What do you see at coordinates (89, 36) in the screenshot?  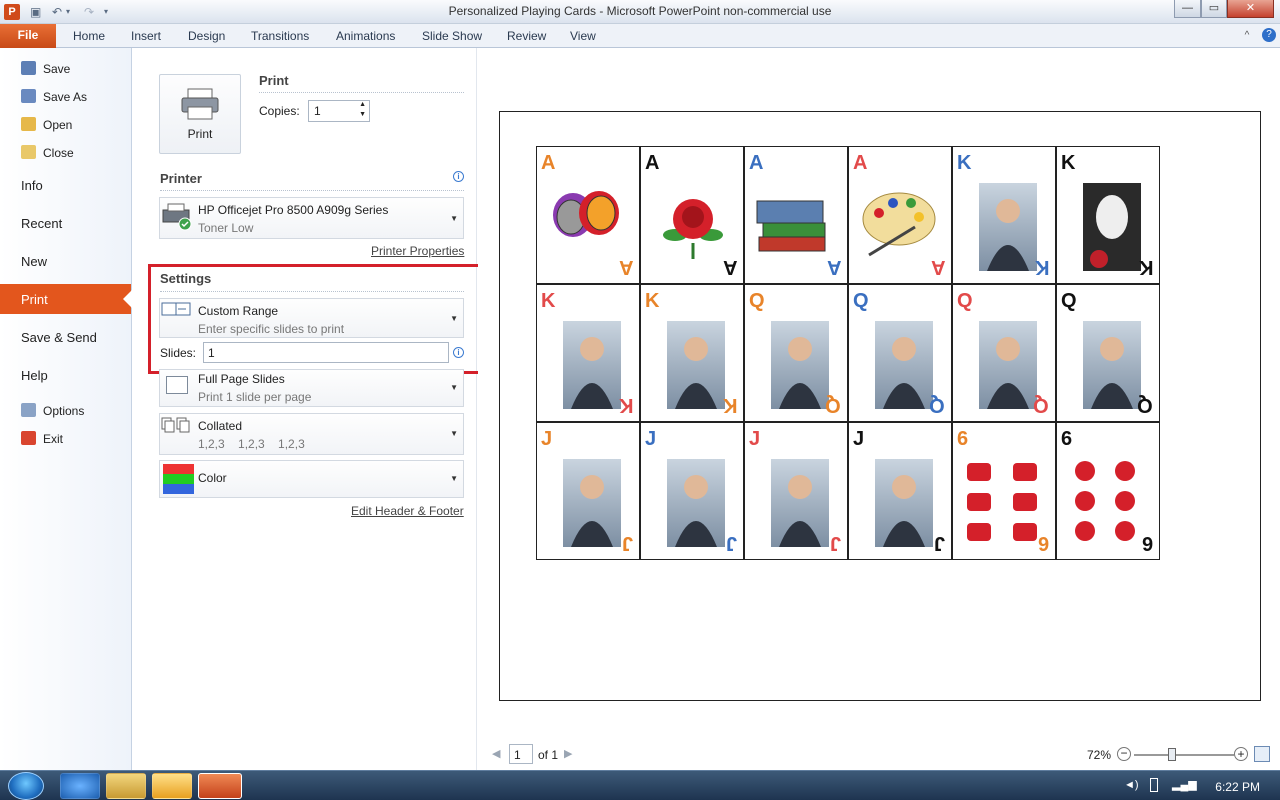 I see `tab-home: Home` at bounding box center [89, 36].